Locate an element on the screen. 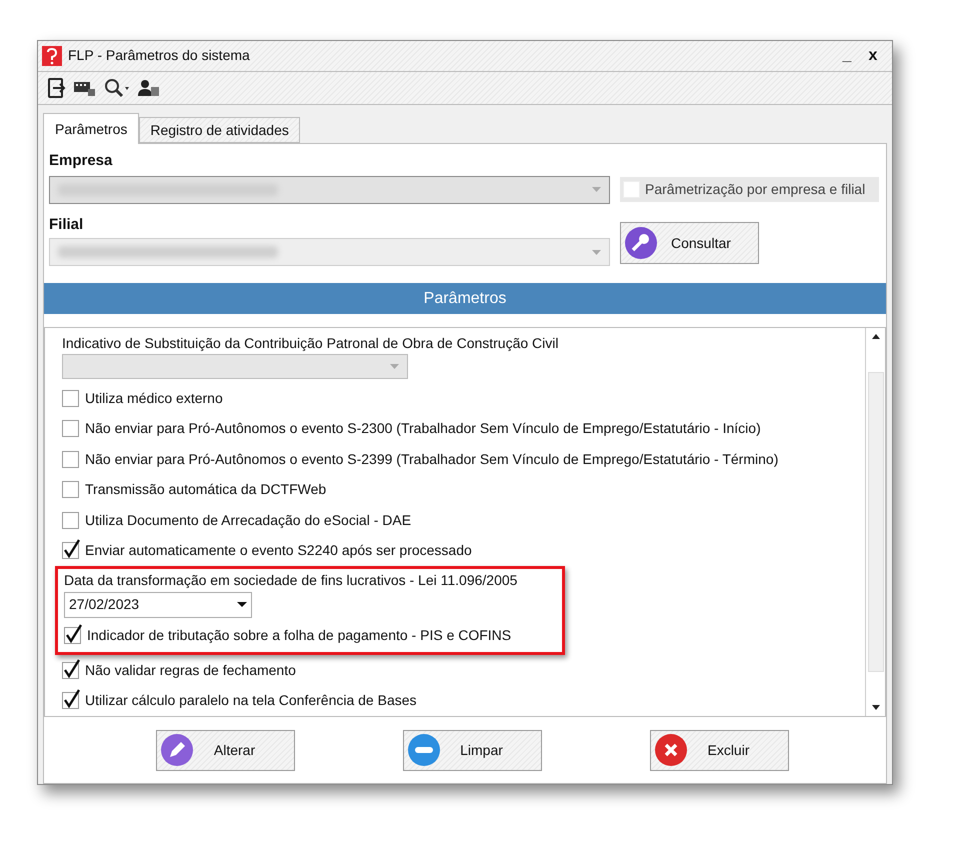 The height and width of the screenshot is (851, 962). consultar-button: Consultar is located at coordinates (689, 243).